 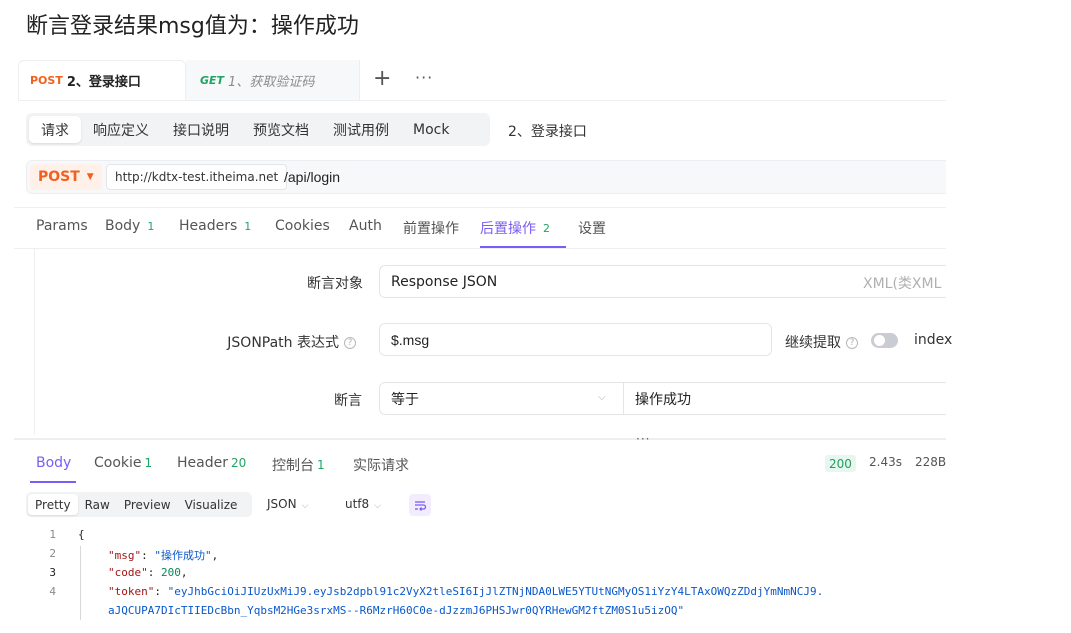 I want to click on subtab-params: Params, so click(x=62, y=226).